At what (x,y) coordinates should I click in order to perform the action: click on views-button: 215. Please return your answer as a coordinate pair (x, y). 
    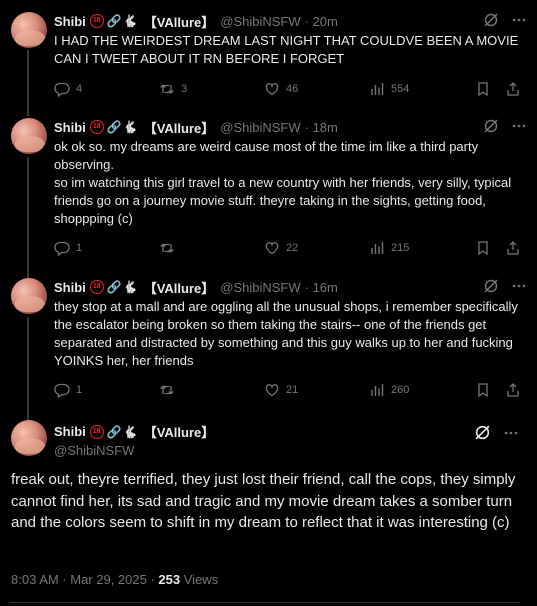
    Looking at the image, I should click on (421, 248).